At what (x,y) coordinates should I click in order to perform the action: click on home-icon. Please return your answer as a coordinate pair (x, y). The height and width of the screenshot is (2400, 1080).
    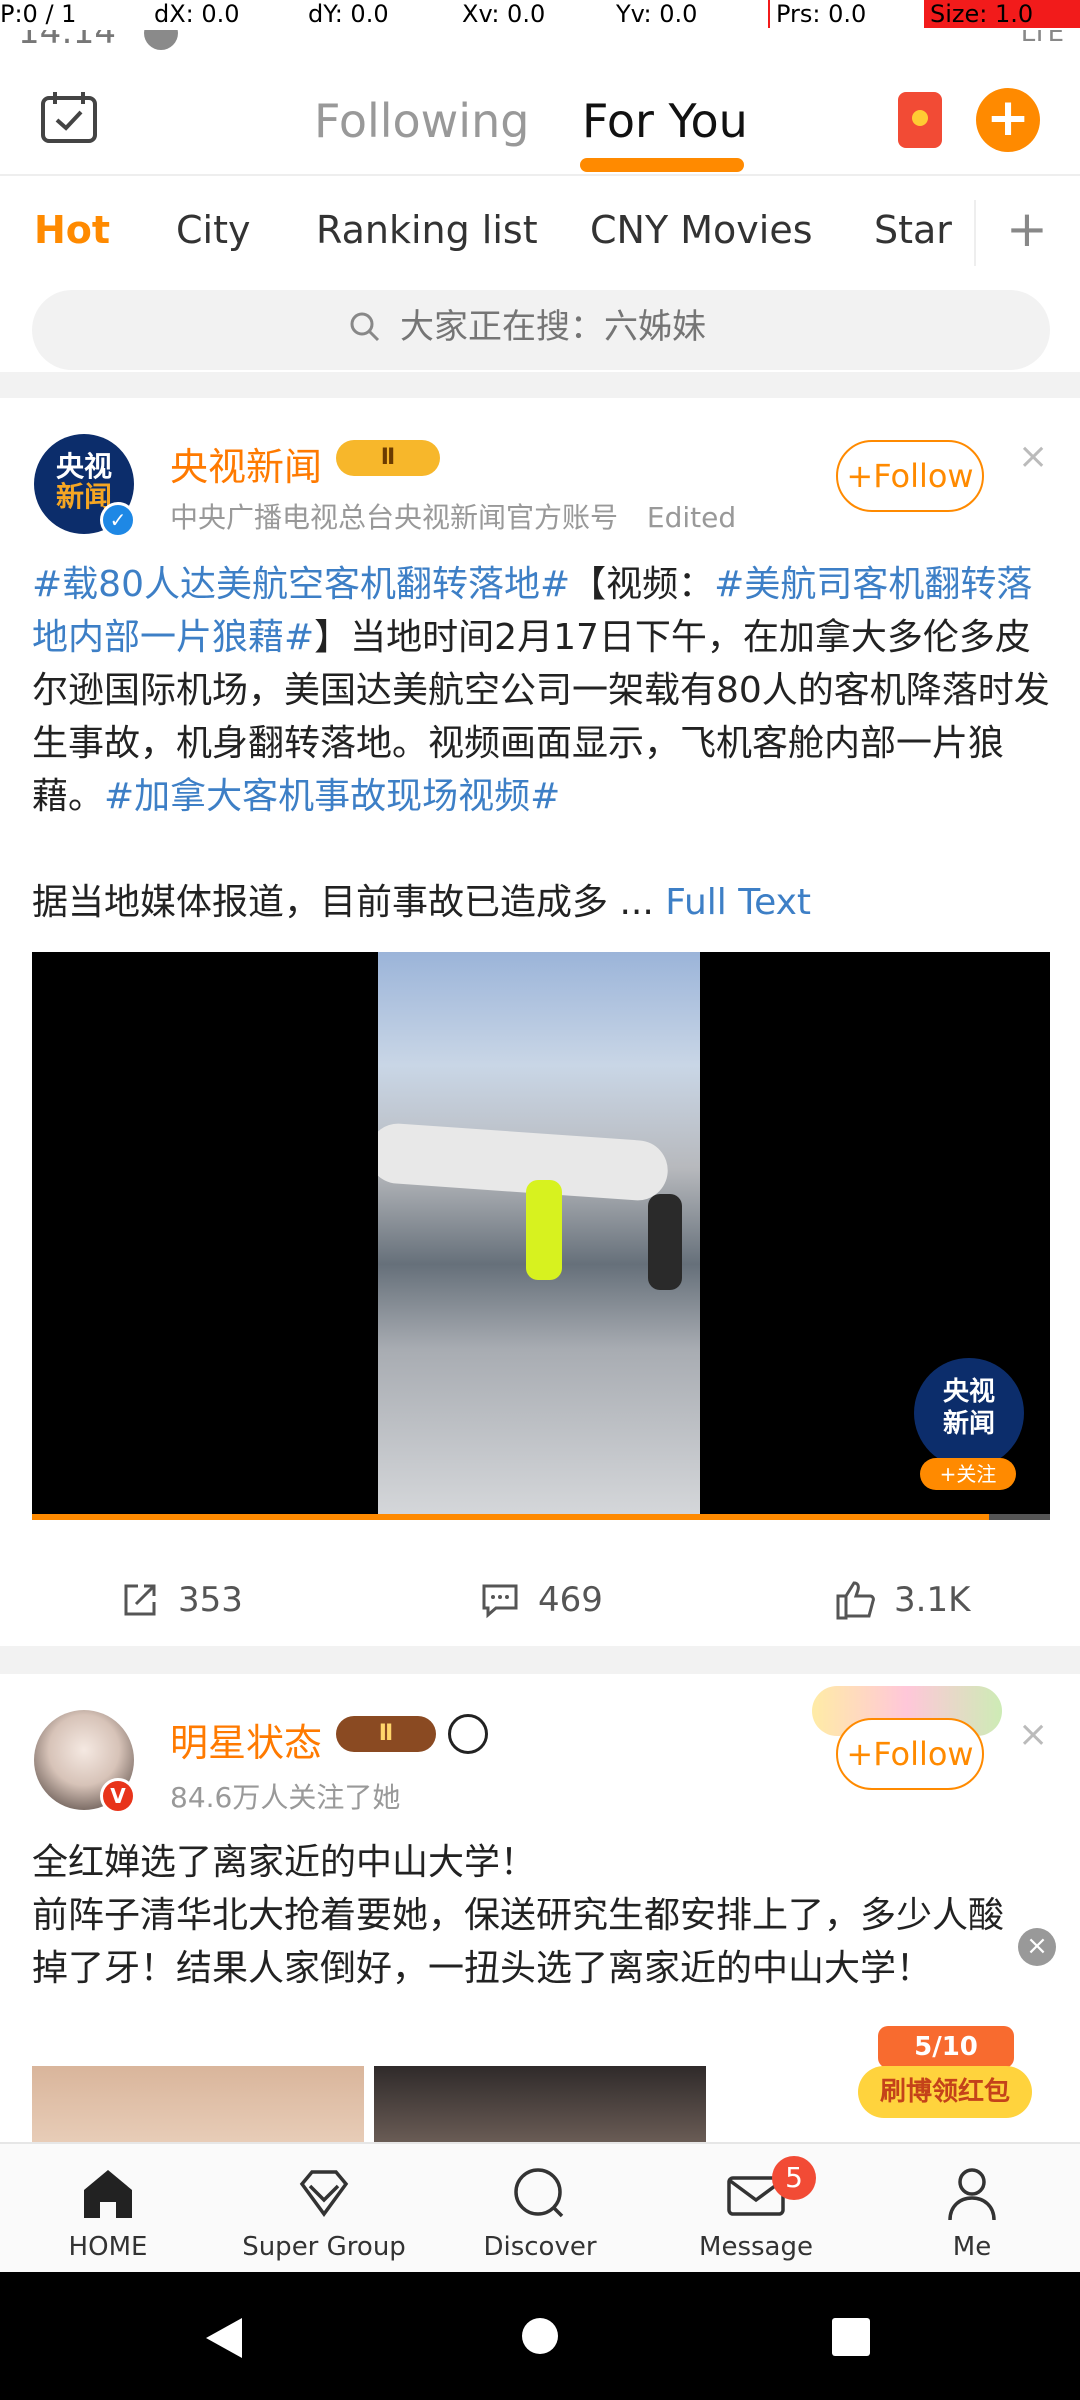
    Looking at the image, I should click on (108, 2194).